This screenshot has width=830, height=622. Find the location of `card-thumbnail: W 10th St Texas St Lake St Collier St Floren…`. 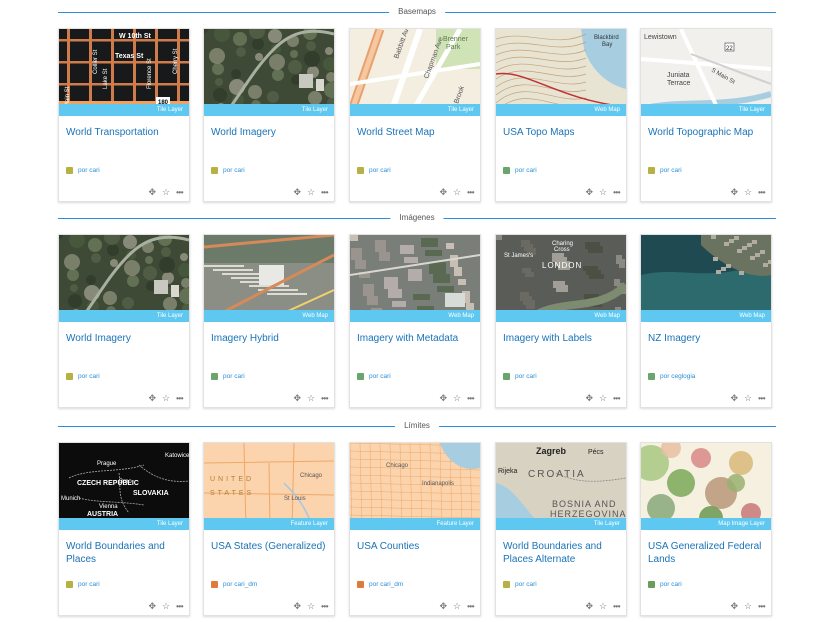

card-thumbnail: W 10th St Texas St Lake St Collier St Floren… is located at coordinates (124, 72).